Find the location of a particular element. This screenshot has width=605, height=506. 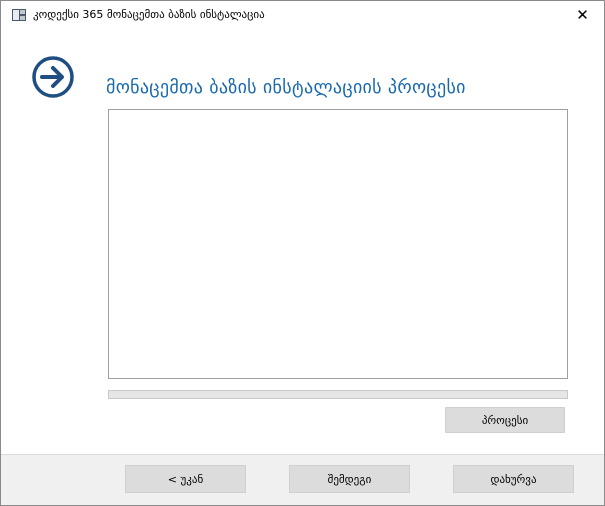

footer-divider is located at coordinates (302, 454).